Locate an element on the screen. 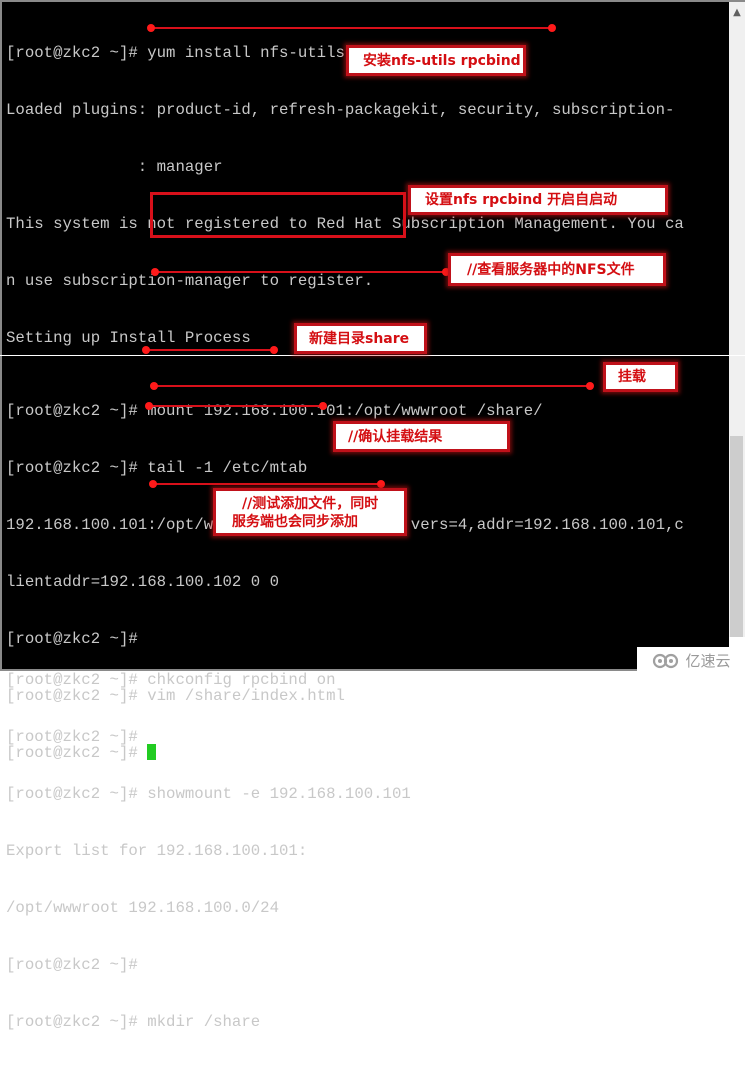 The height and width of the screenshot is (1070, 745). terminal-line: [root@zkc2 ~]# vim /share/index.html is located at coordinates (175, 696).